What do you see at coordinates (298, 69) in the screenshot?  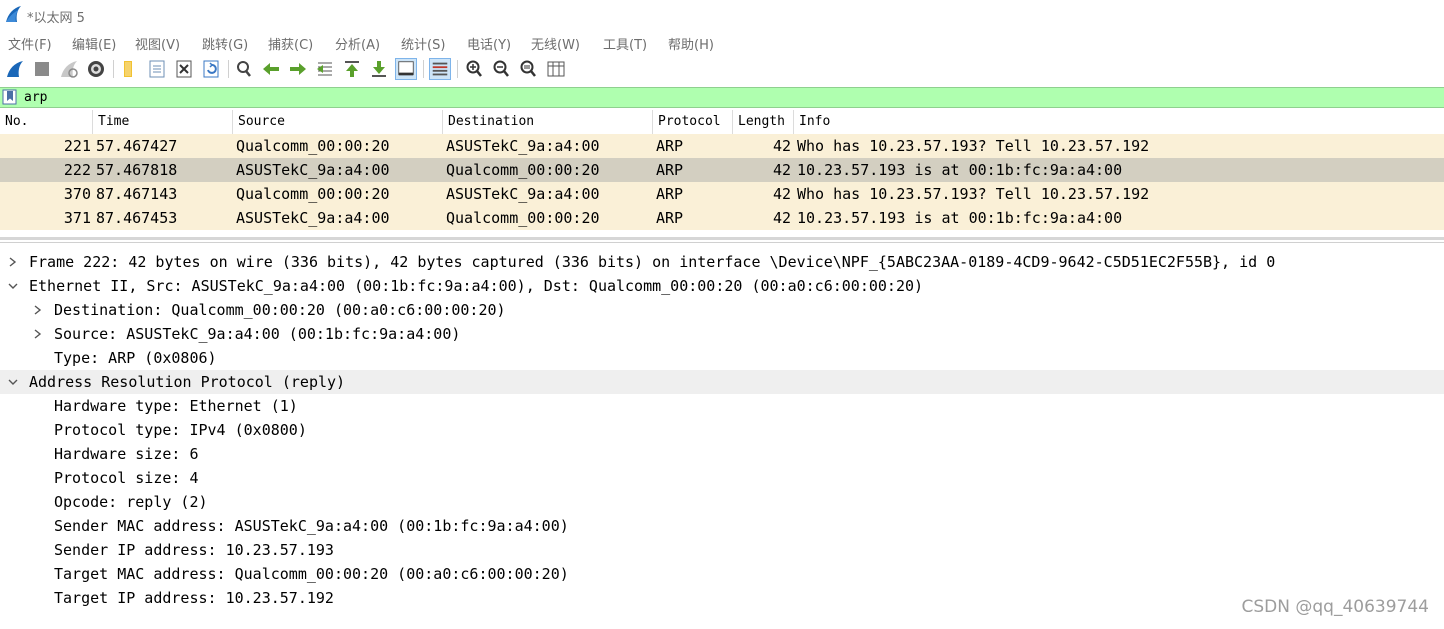 I see `go-forward-icon` at bounding box center [298, 69].